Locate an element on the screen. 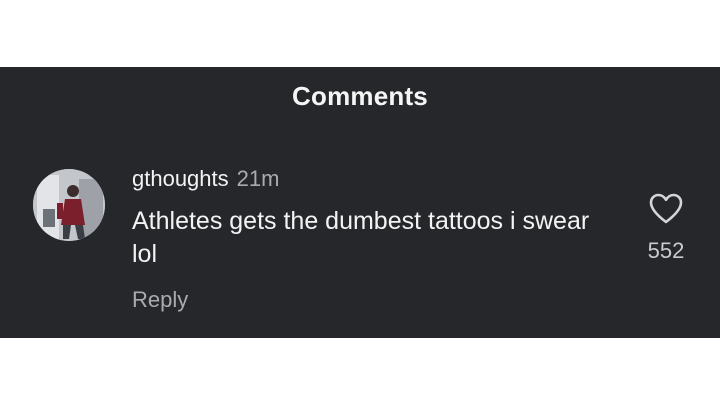 The height and width of the screenshot is (405, 720). like-area: 552 is located at coordinates (666, 228).